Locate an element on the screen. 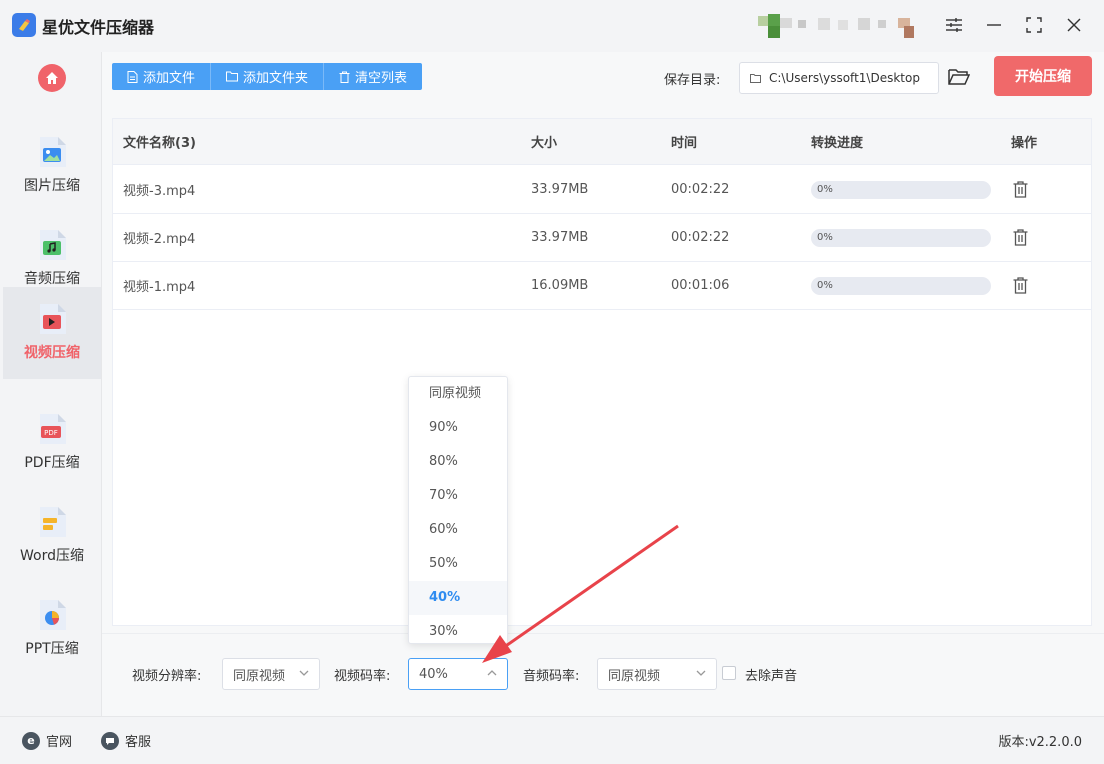 This screenshot has width=1104, height=764. ie-icon: e is located at coordinates (31, 740).